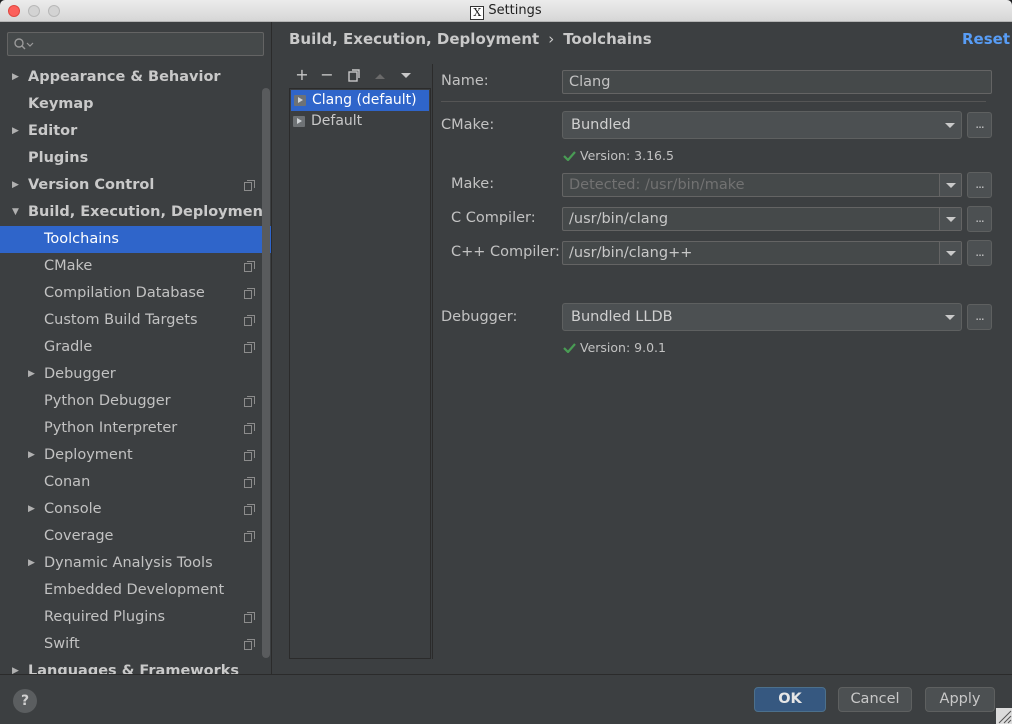  What do you see at coordinates (777, 82) in the screenshot?
I see `name-field: Clang` at bounding box center [777, 82].